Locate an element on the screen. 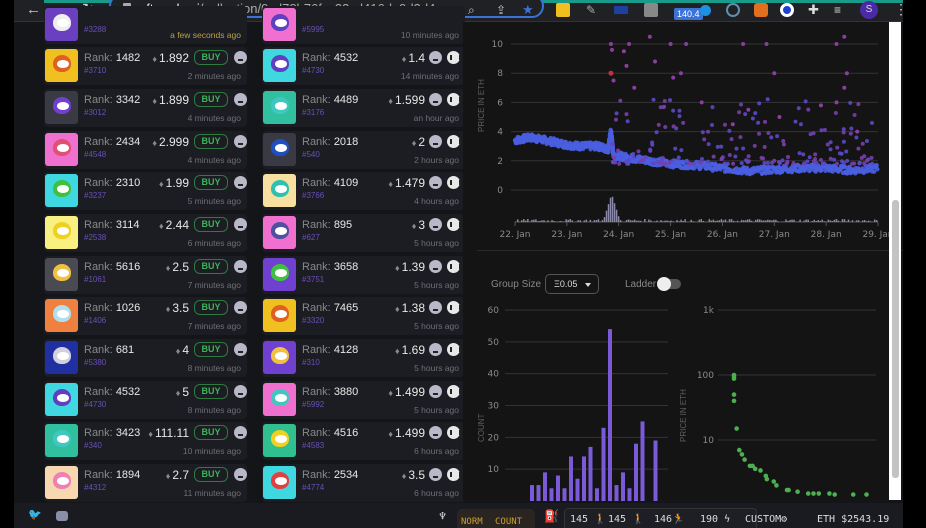 The image size is (926, 528). listing-card: Rank: 3342 ♦ 1.899 BUY #3012 4 minutes ago is located at coordinates (145, 108).